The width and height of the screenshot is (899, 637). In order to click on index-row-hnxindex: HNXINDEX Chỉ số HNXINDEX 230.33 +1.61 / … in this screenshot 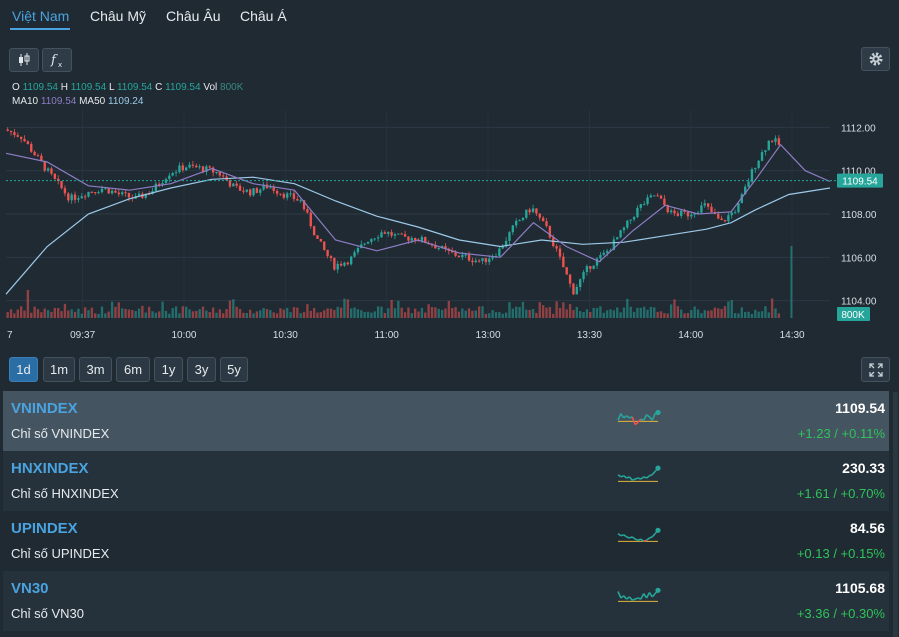, I will do `click(446, 481)`.